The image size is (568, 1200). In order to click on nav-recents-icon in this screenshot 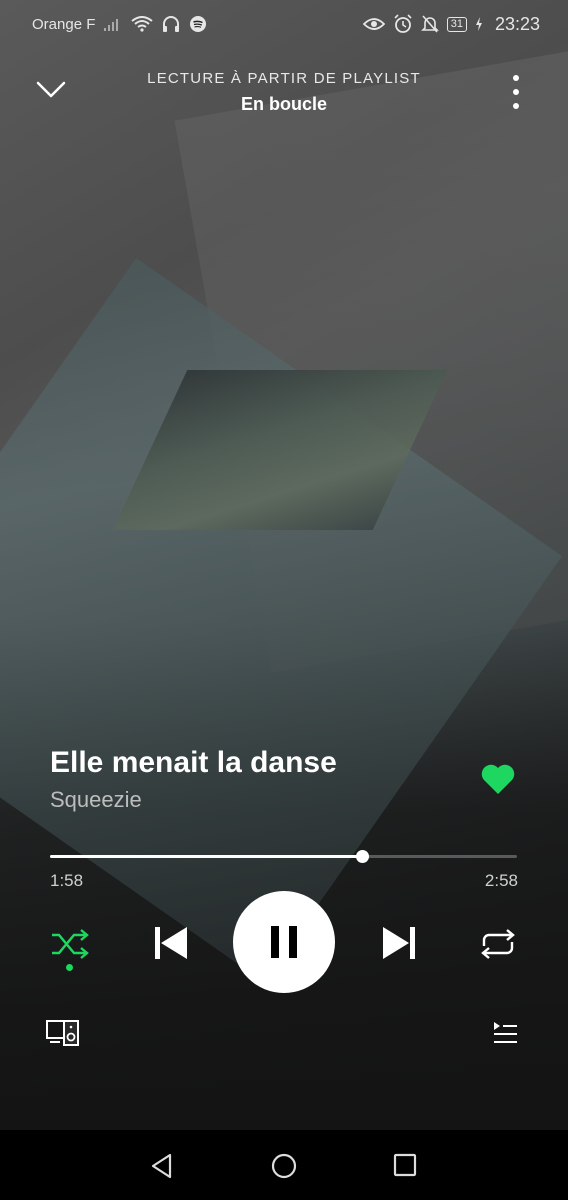, I will do `click(405, 1165)`.